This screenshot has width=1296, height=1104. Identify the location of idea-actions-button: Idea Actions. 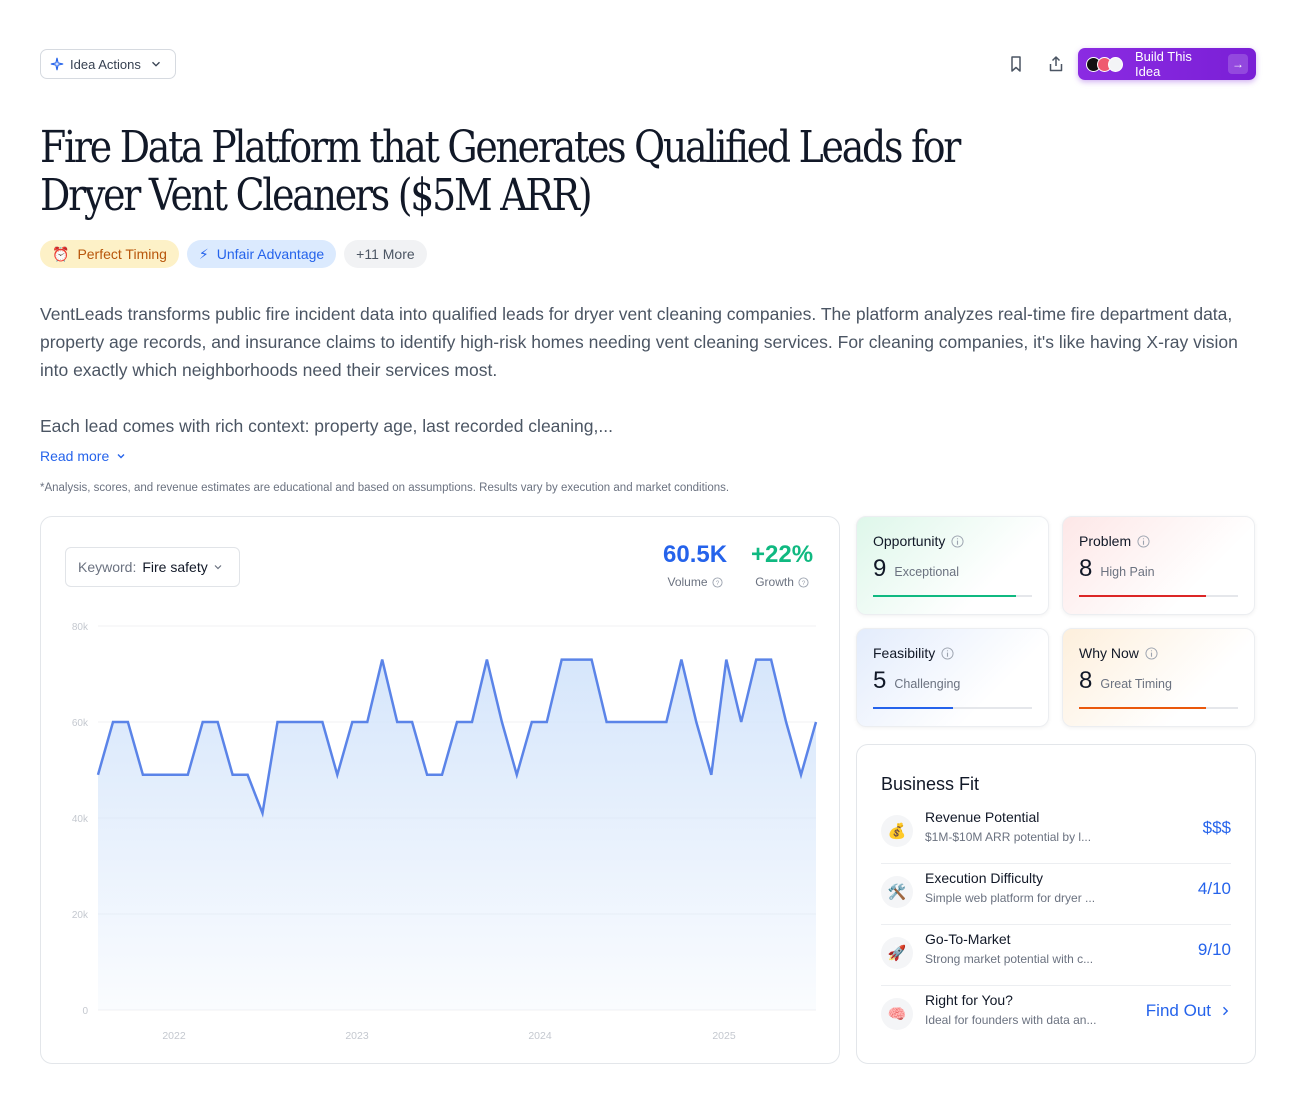
(108, 64).